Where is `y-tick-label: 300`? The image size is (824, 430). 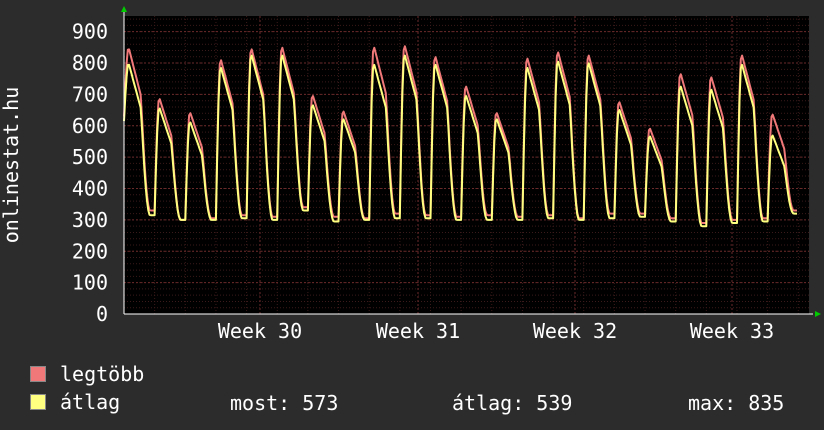
y-tick-label: 300 is located at coordinates (90, 220).